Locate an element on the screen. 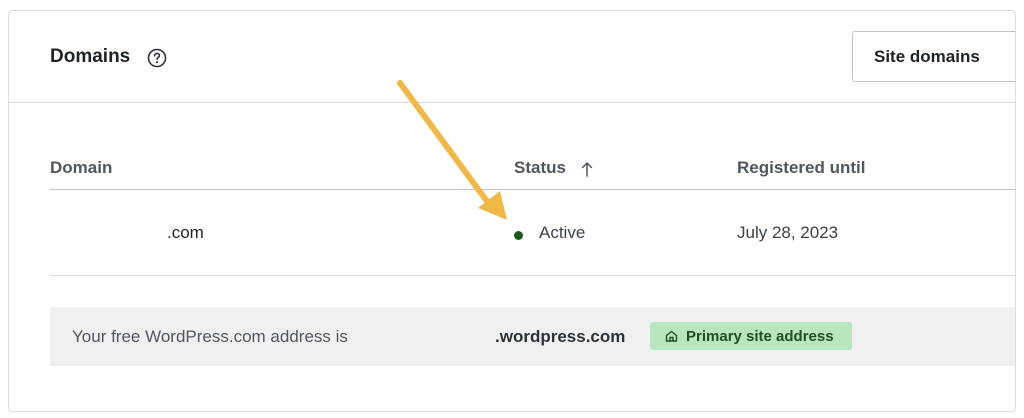 This screenshot has height=418, width=1024. primary-site-address-badge: Primary site address is located at coordinates (751, 336).